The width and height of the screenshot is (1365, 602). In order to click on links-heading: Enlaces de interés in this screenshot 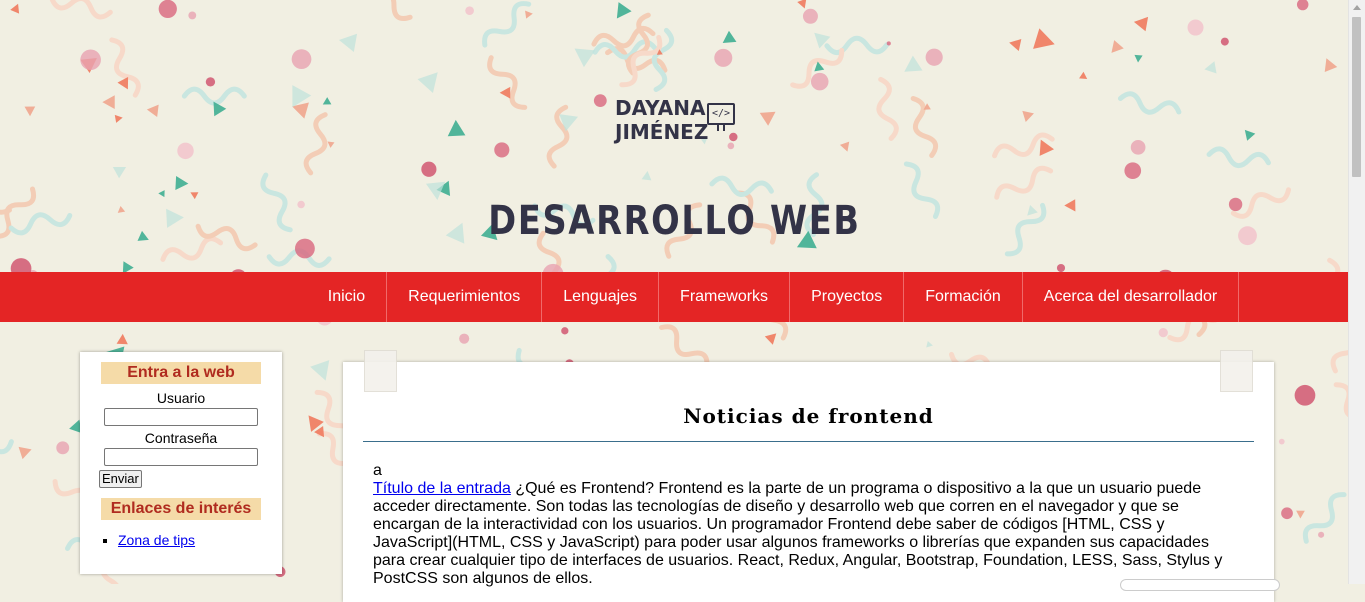, I will do `click(181, 509)`.